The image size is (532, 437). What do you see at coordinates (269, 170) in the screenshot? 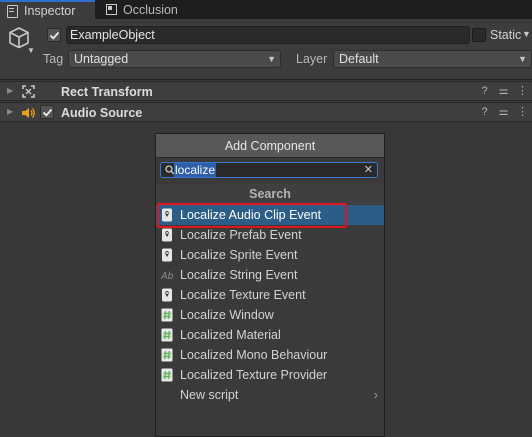
I see `component-search-input: localize ✕` at bounding box center [269, 170].